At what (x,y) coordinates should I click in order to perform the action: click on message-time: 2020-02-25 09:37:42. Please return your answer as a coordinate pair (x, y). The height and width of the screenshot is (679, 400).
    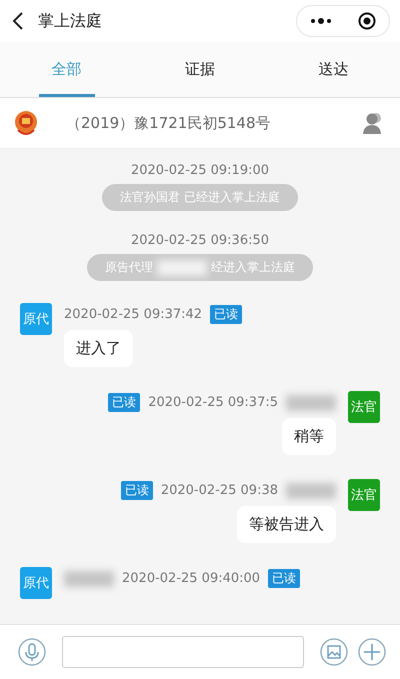
    Looking at the image, I should click on (133, 314).